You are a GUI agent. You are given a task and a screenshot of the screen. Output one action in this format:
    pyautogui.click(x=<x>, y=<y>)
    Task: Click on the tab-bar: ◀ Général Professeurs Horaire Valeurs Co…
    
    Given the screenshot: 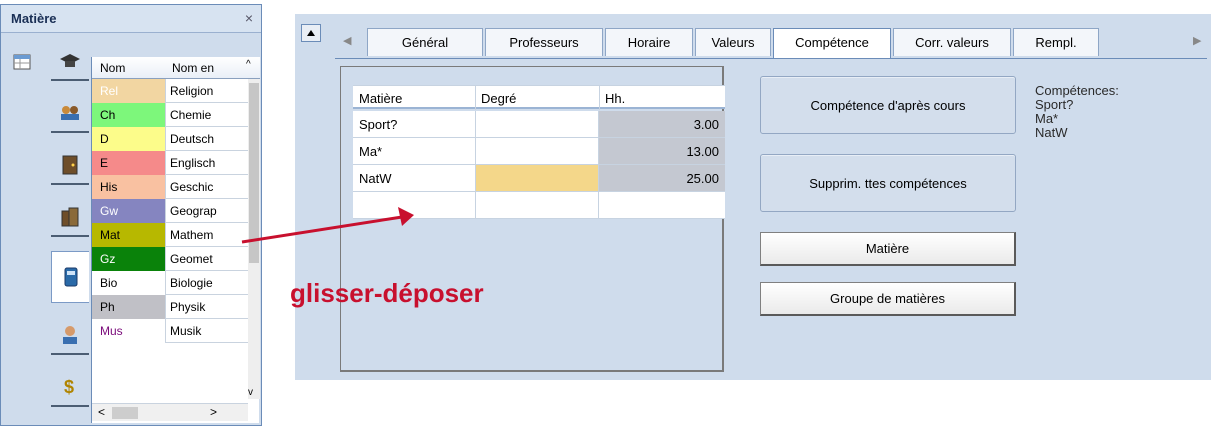 What is the action you would take?
    pyautogui.click(x=773, y=43)
    